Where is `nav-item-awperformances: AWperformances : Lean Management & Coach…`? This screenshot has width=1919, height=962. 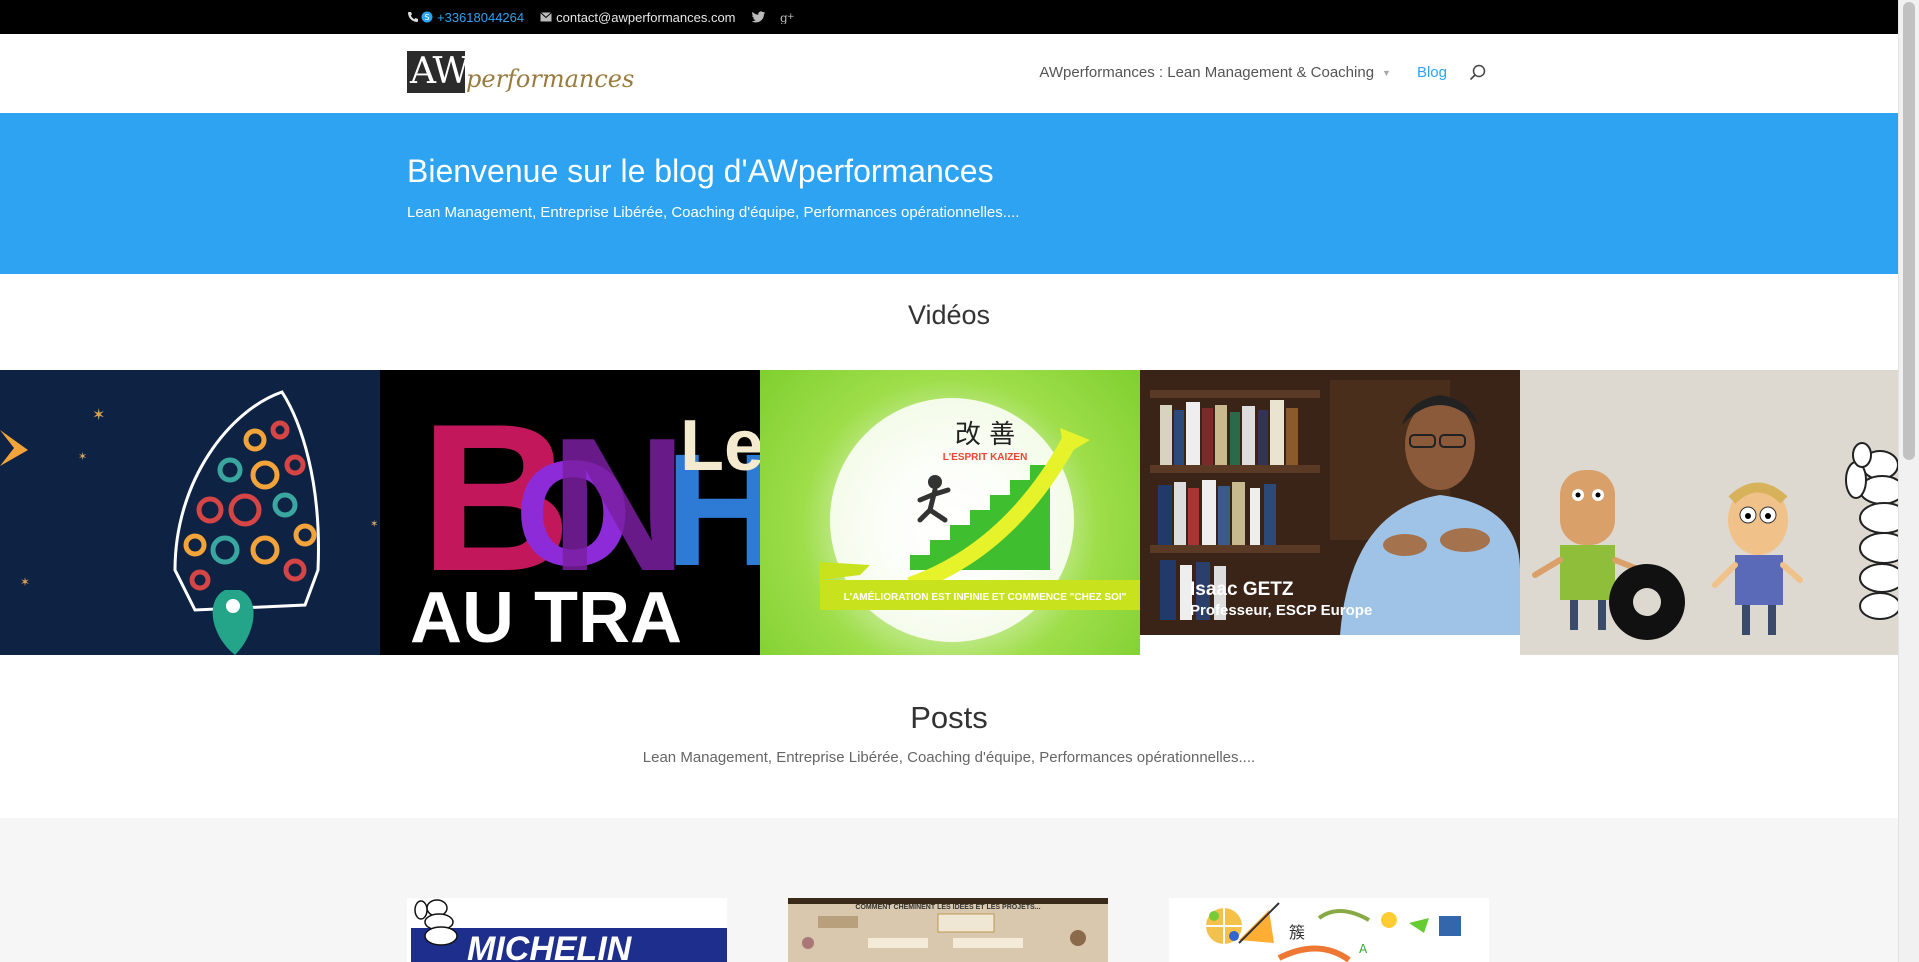
nav-item-awperformances: AWperformances : Lean Management & Coach… is located at coordinates (1215, 72).